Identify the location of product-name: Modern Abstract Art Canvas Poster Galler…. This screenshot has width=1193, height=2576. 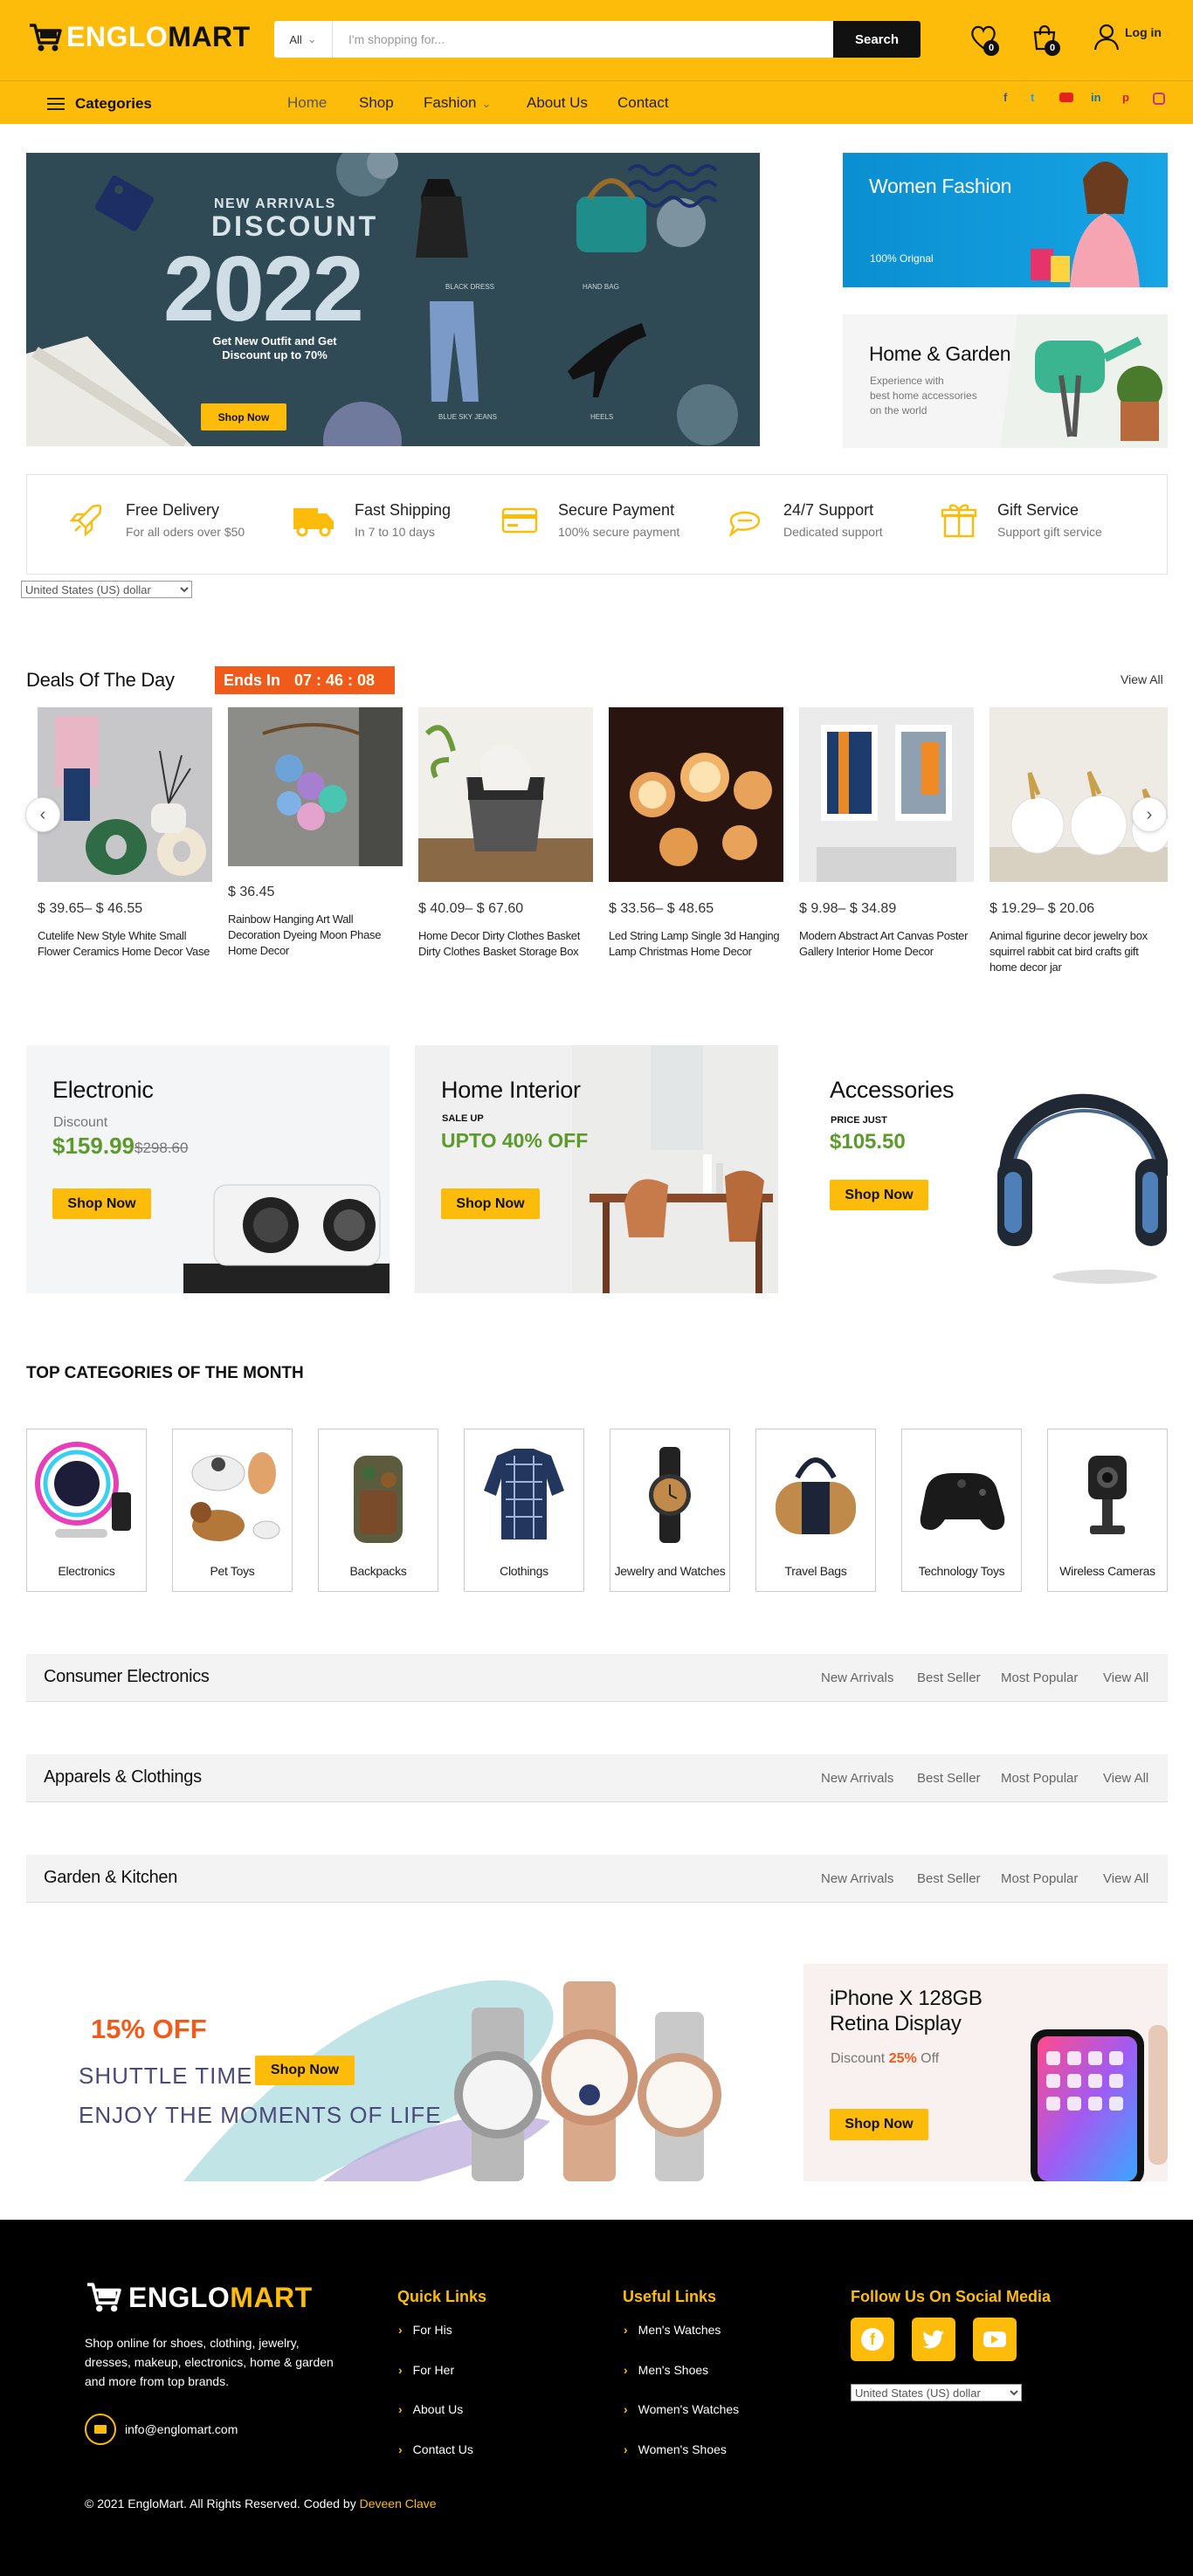
(888, 944).